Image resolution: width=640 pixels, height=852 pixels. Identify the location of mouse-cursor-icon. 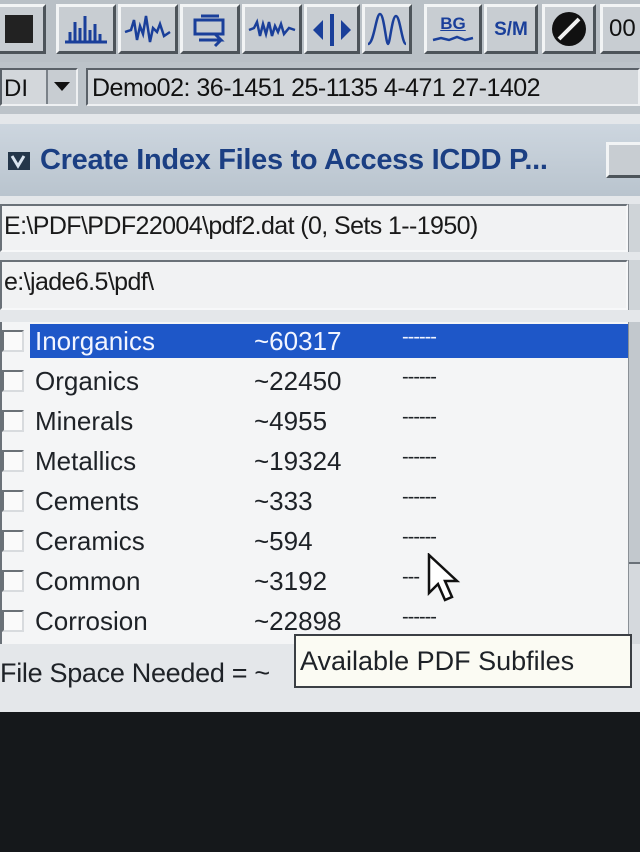
(444, 577).